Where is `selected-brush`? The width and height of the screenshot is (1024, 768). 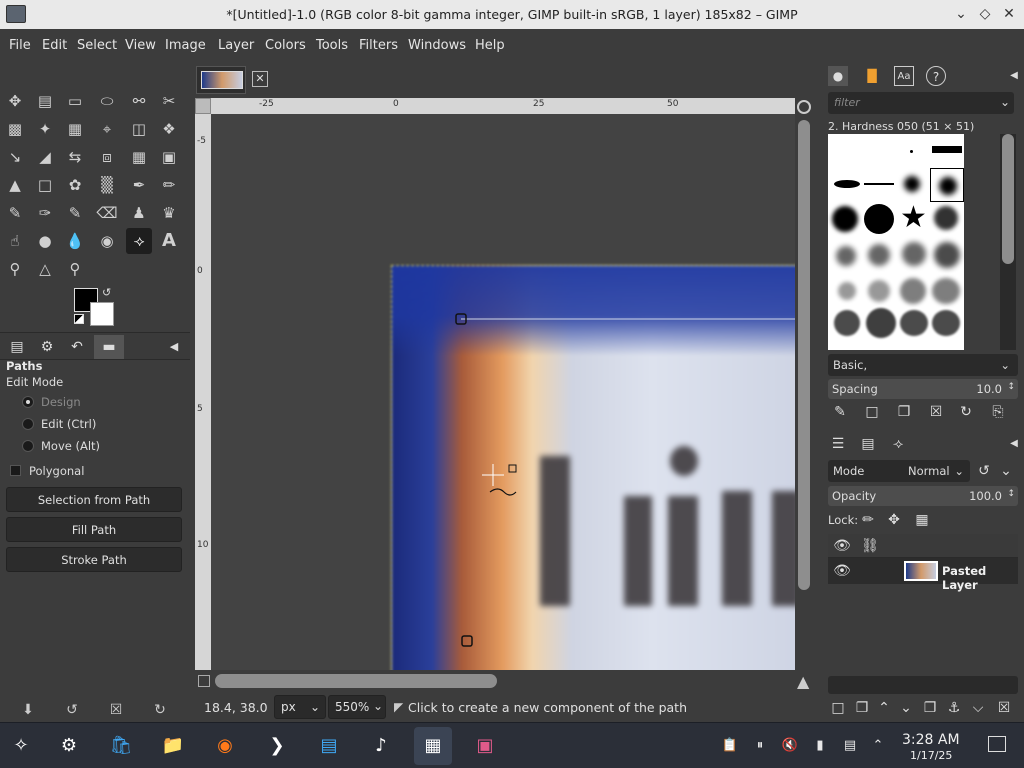
selected-brush is located at coordinates (947, 185).